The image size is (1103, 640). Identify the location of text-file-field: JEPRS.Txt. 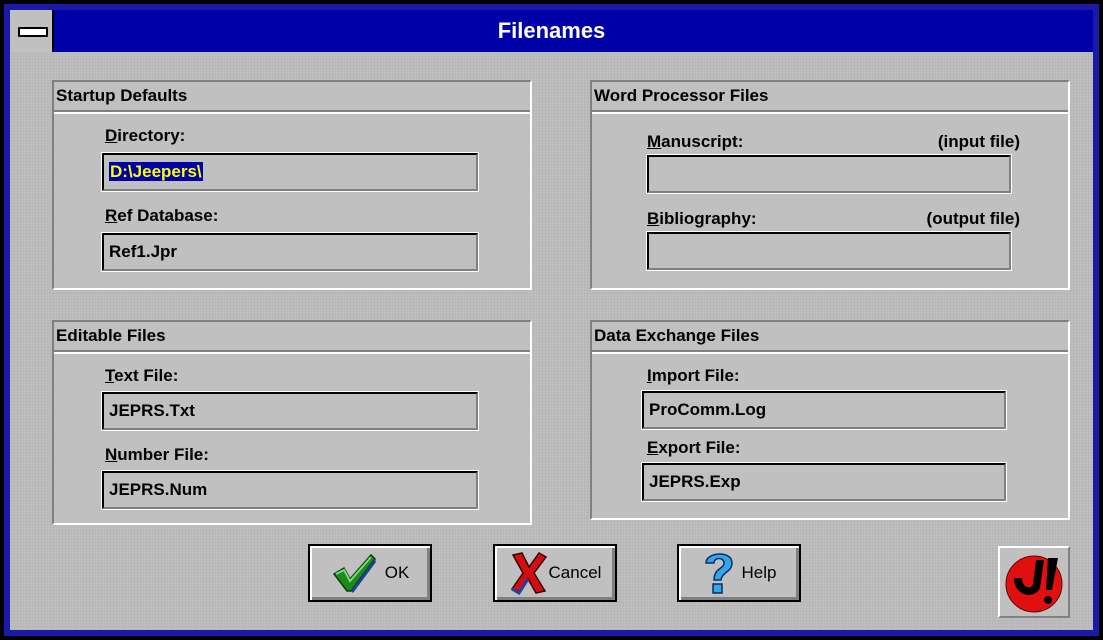
(290, 411).